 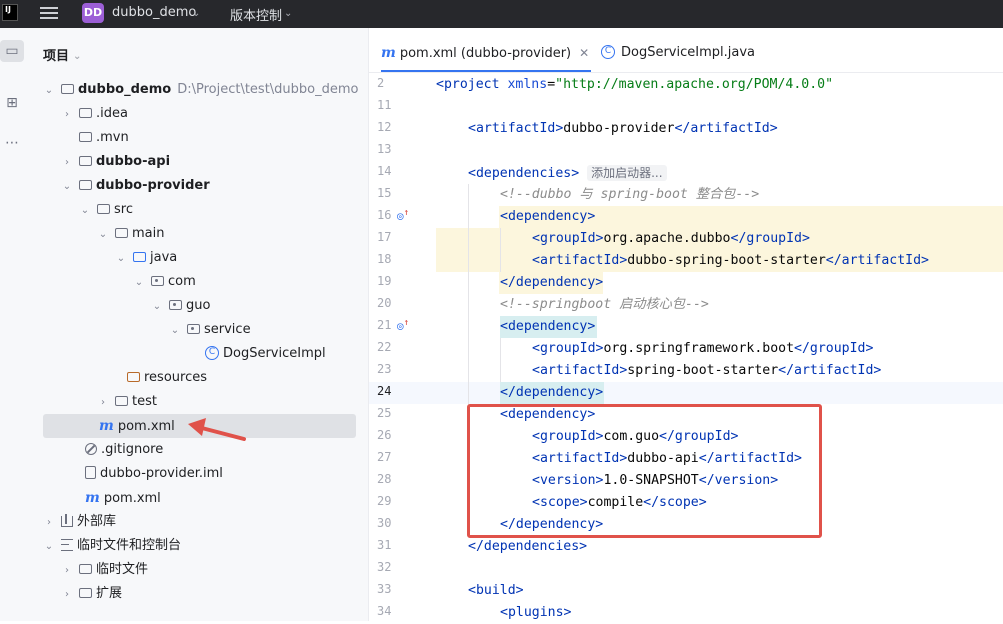 What do you see at coordinates (486, 54) in the screenshot?
I see `tab-pom-xml: m pom.xml (dubbo-provider) ✕` at bounding box center [486, 54].